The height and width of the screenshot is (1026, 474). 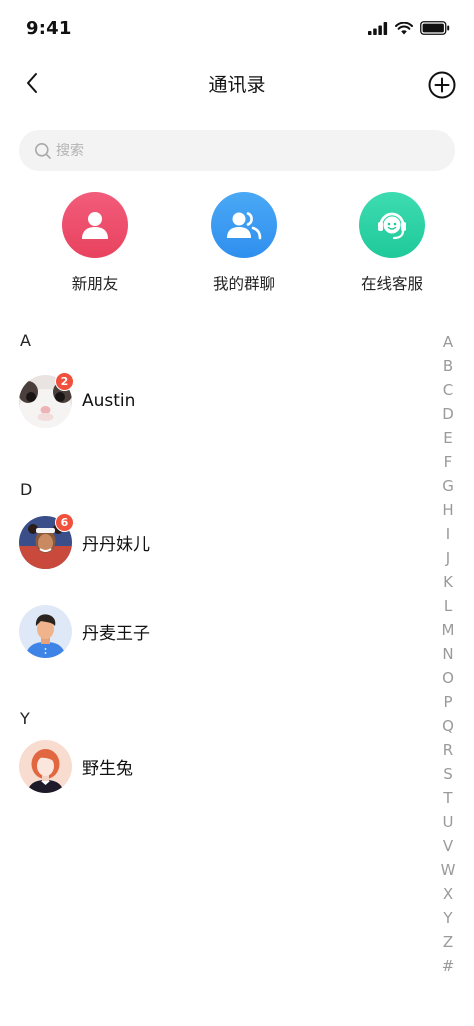 I want to click on new-friends-circle, so click(x=95, y=225).